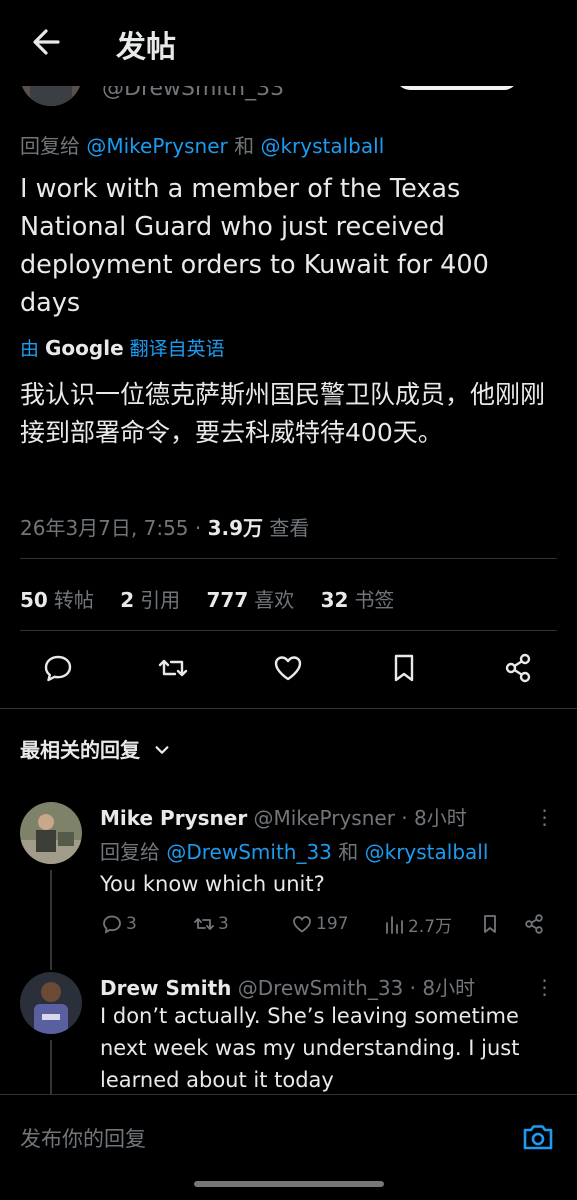 The image size is (577, 1200). Describe the element at coordinates (283, 413) in the screenshot. I see `translated-text: 我认识一位德克萨斯州国民警卫队成员，他刚刚接到部署命令，要去科威特待400天。` at that location.